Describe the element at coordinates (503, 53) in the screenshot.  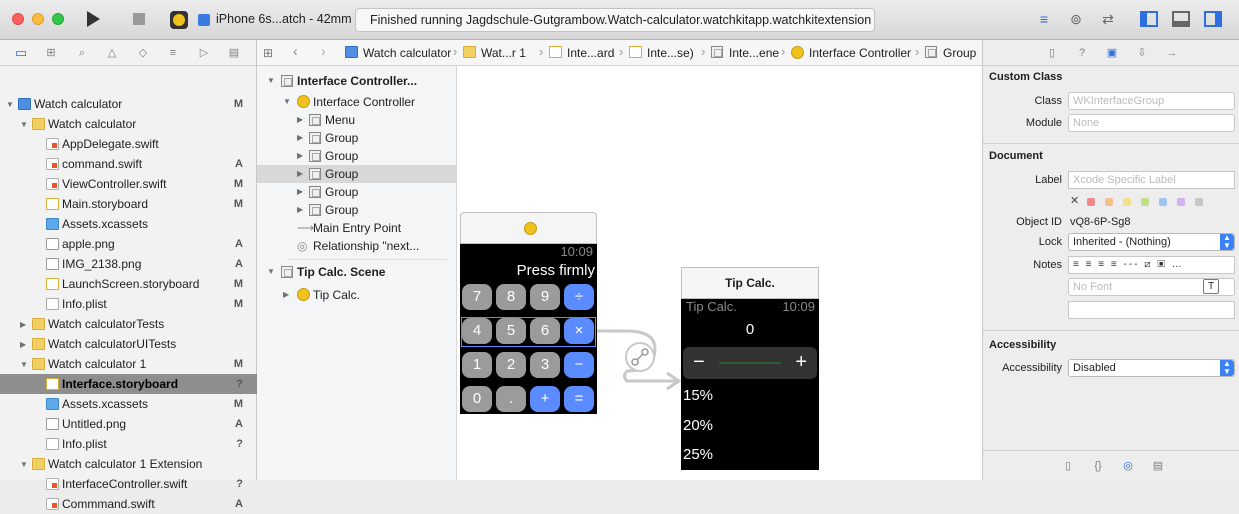
I see `breadcrumb-item: Wat...r 1` at that location.